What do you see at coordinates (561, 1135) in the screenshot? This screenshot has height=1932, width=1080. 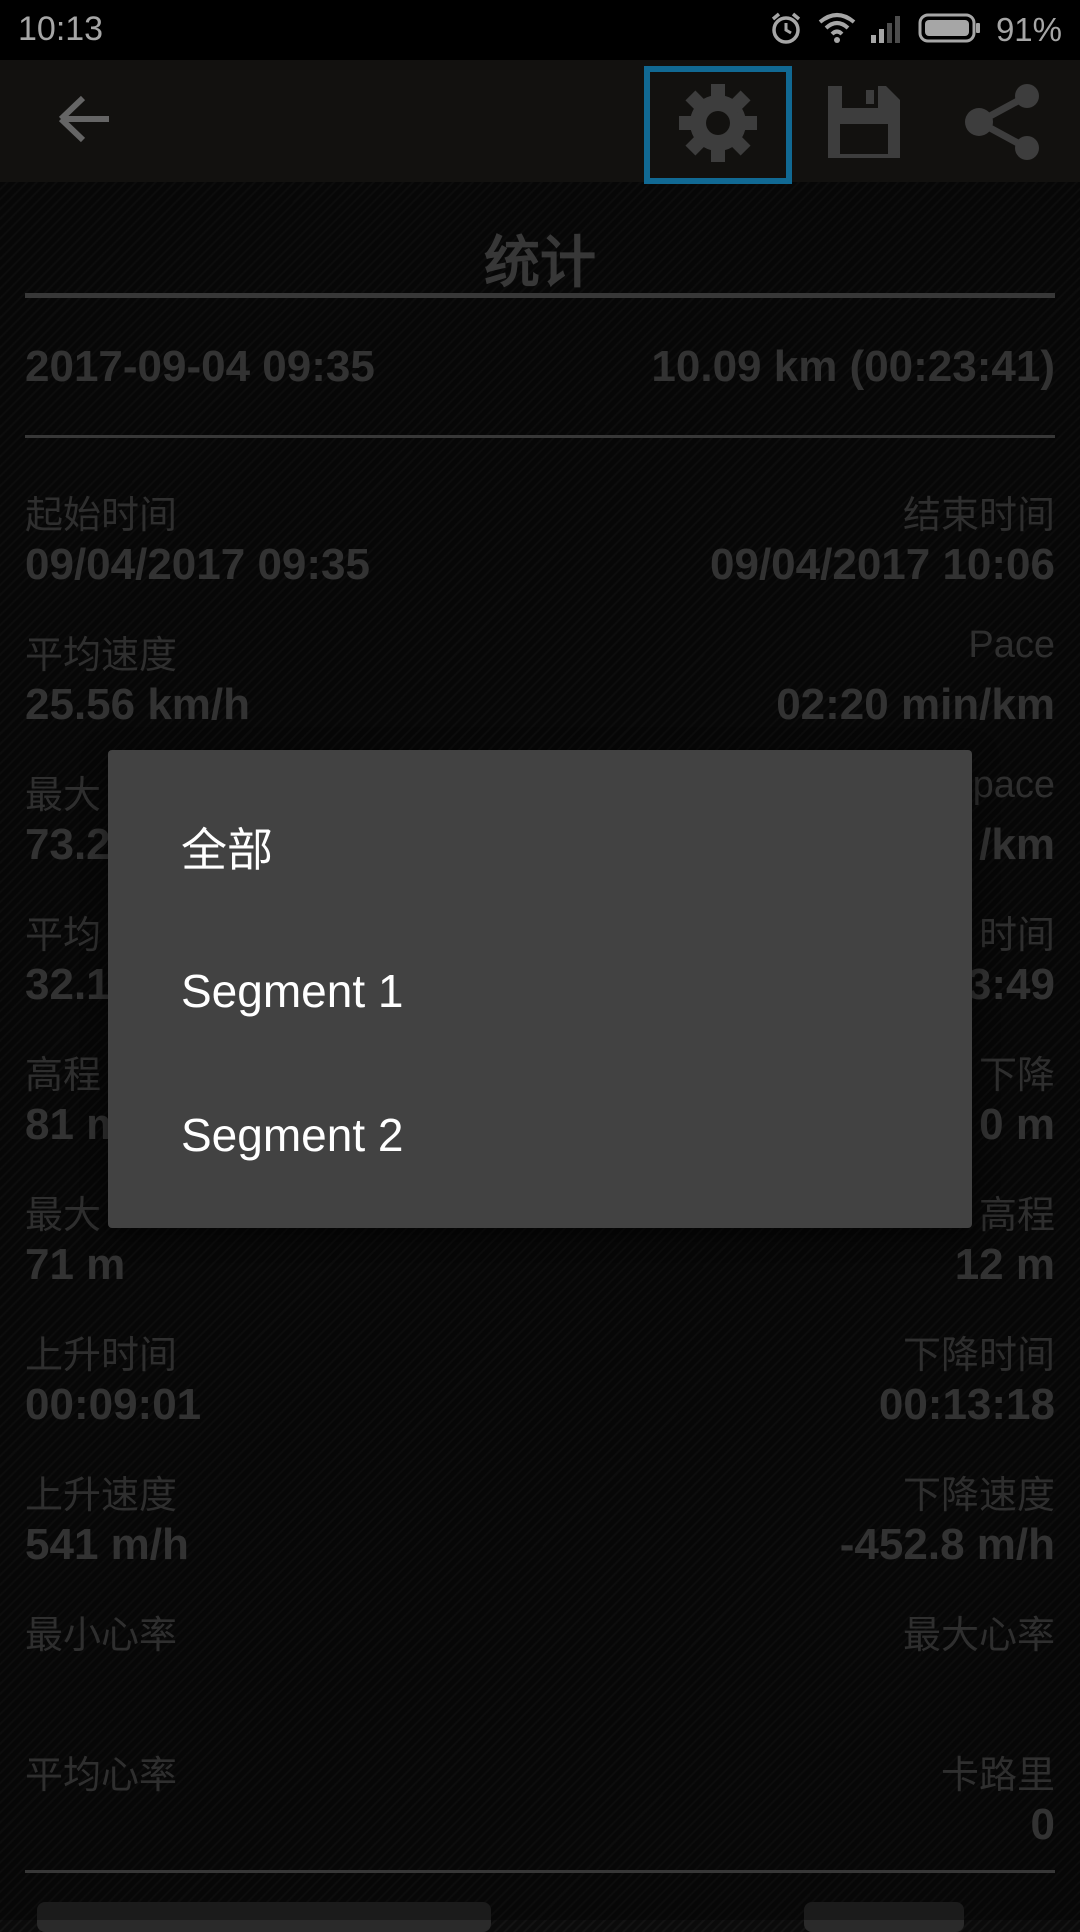 I see `option-segment-2: Segment 2` at bounding box center [561, 1135].